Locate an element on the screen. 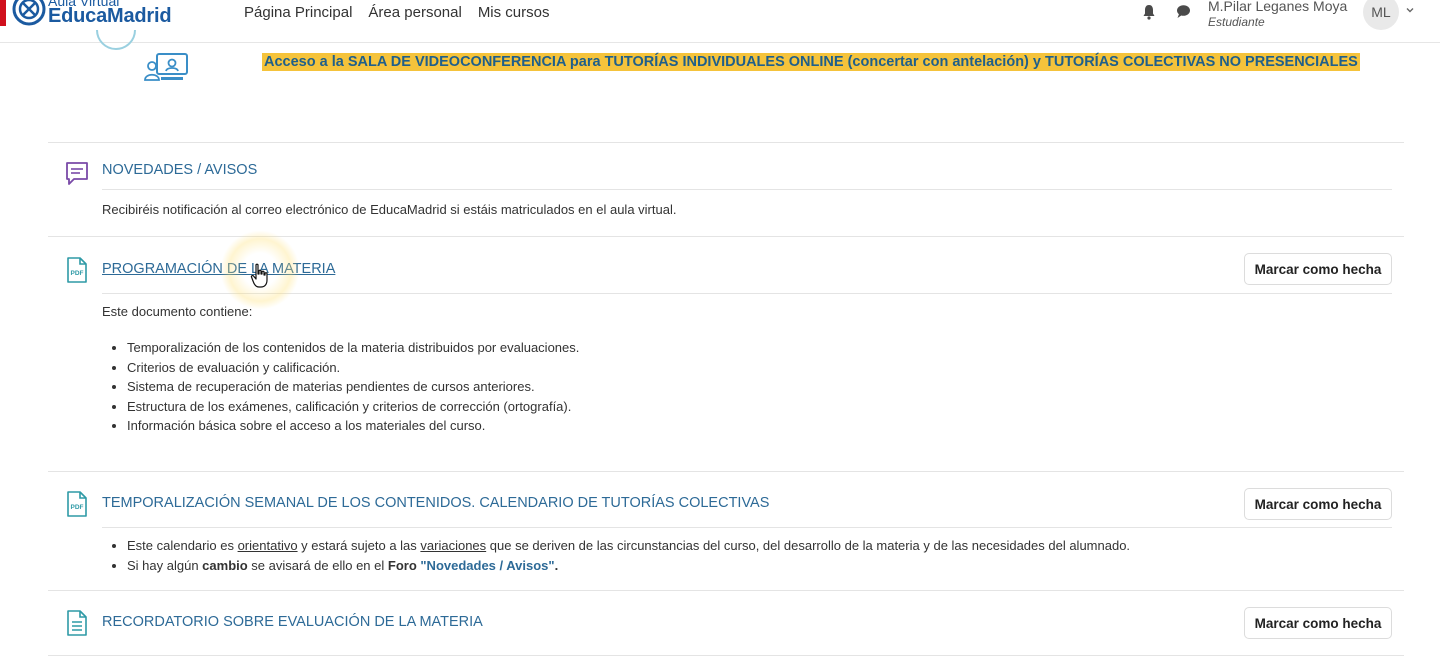  forum-link: "Novedades / Avisos" is located at coordinates (487, 565).